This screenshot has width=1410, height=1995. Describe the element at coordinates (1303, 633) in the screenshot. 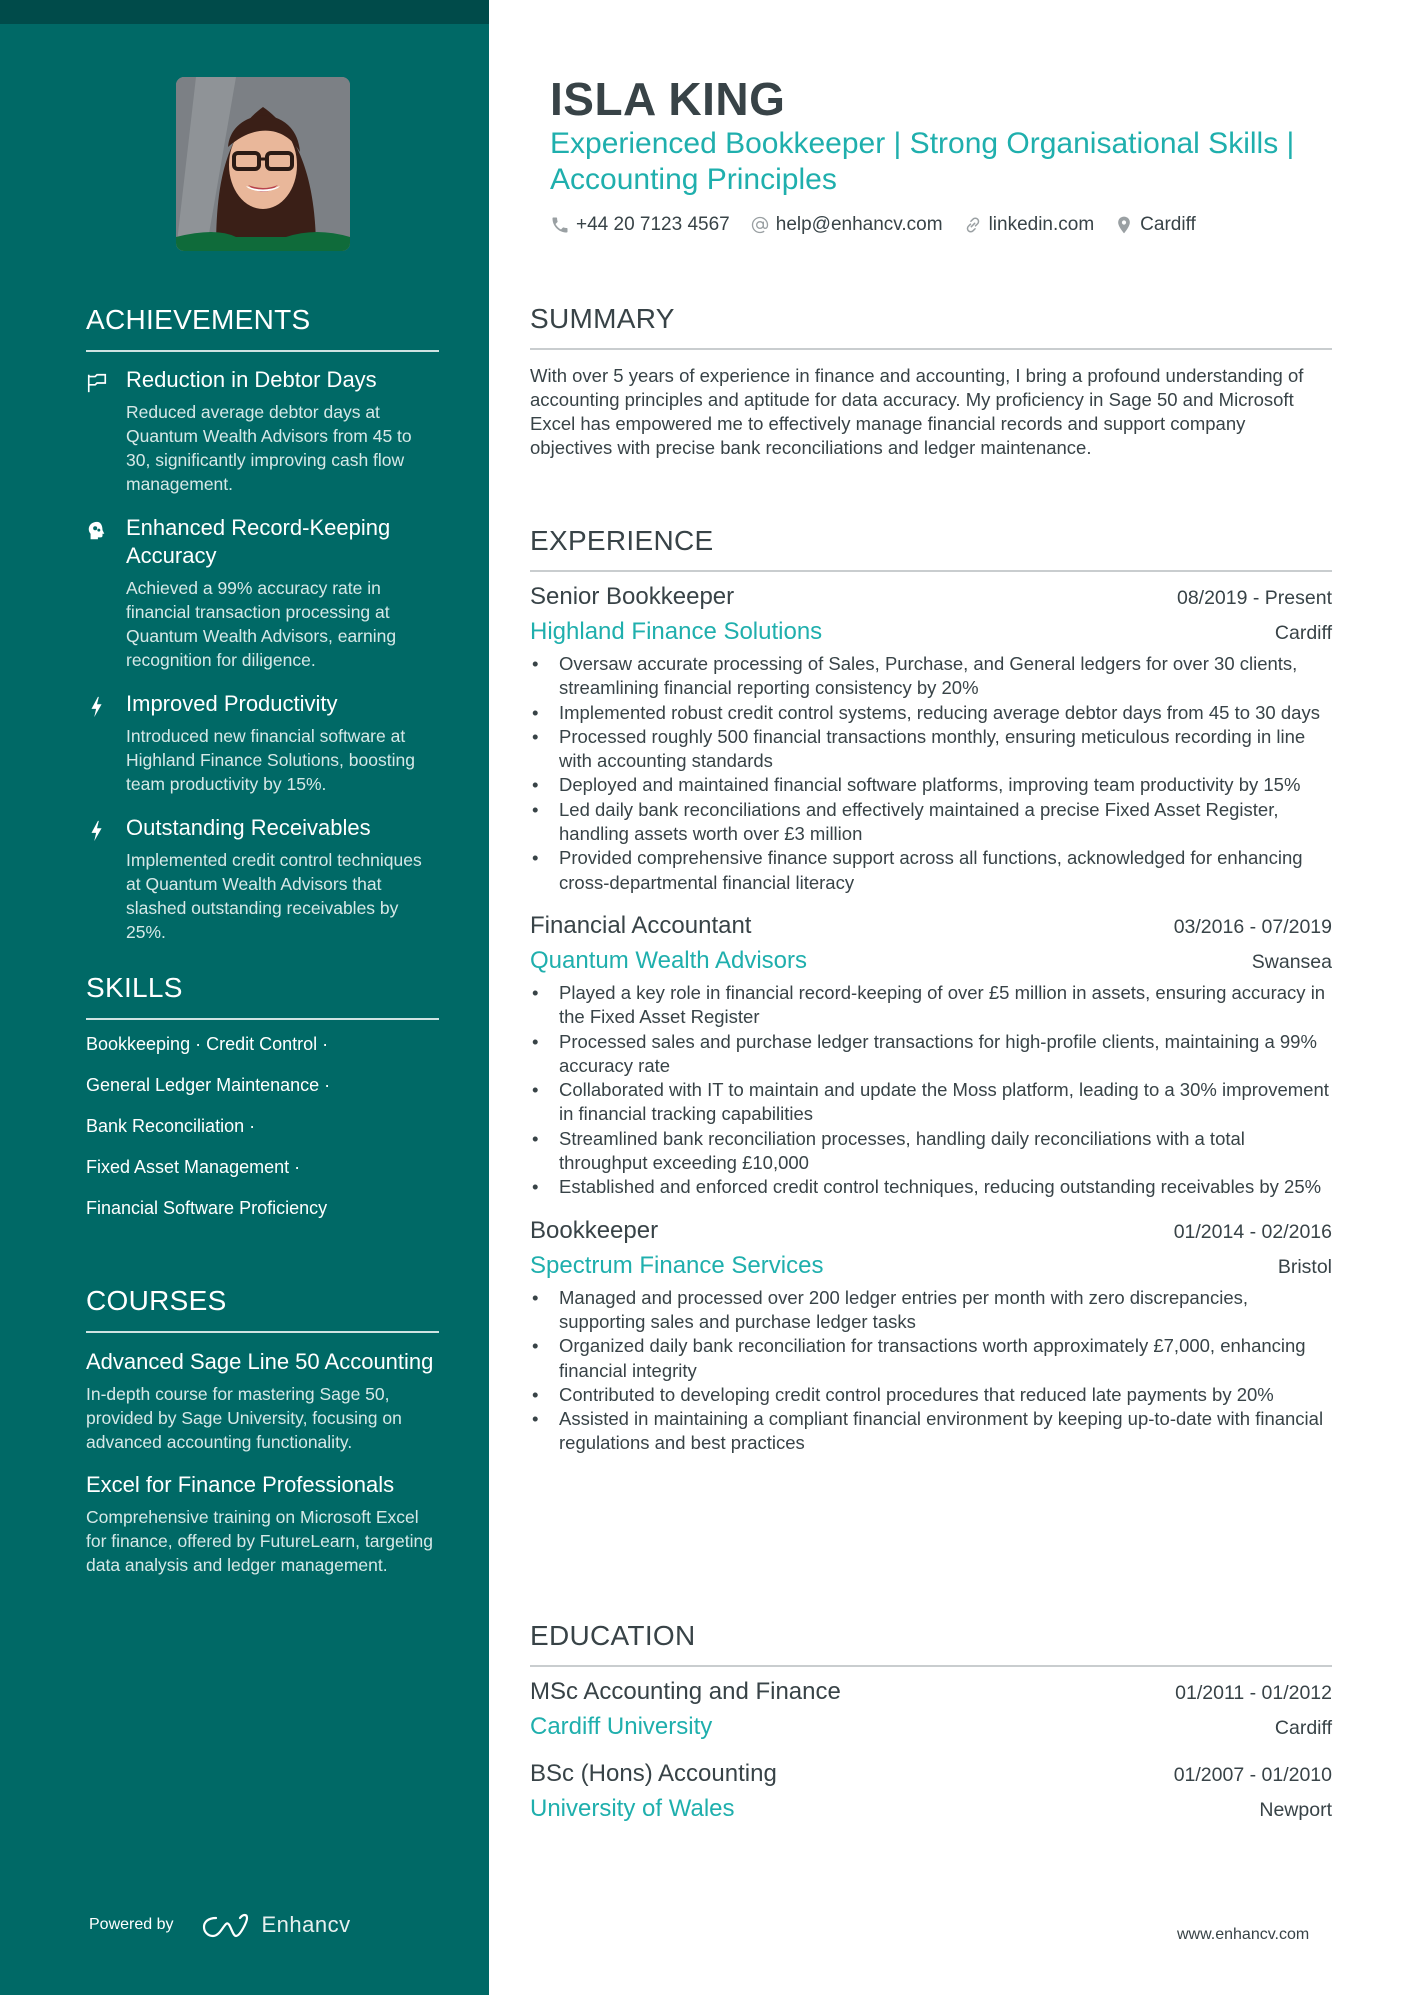

I see `job-location: Cardiff` at that location.